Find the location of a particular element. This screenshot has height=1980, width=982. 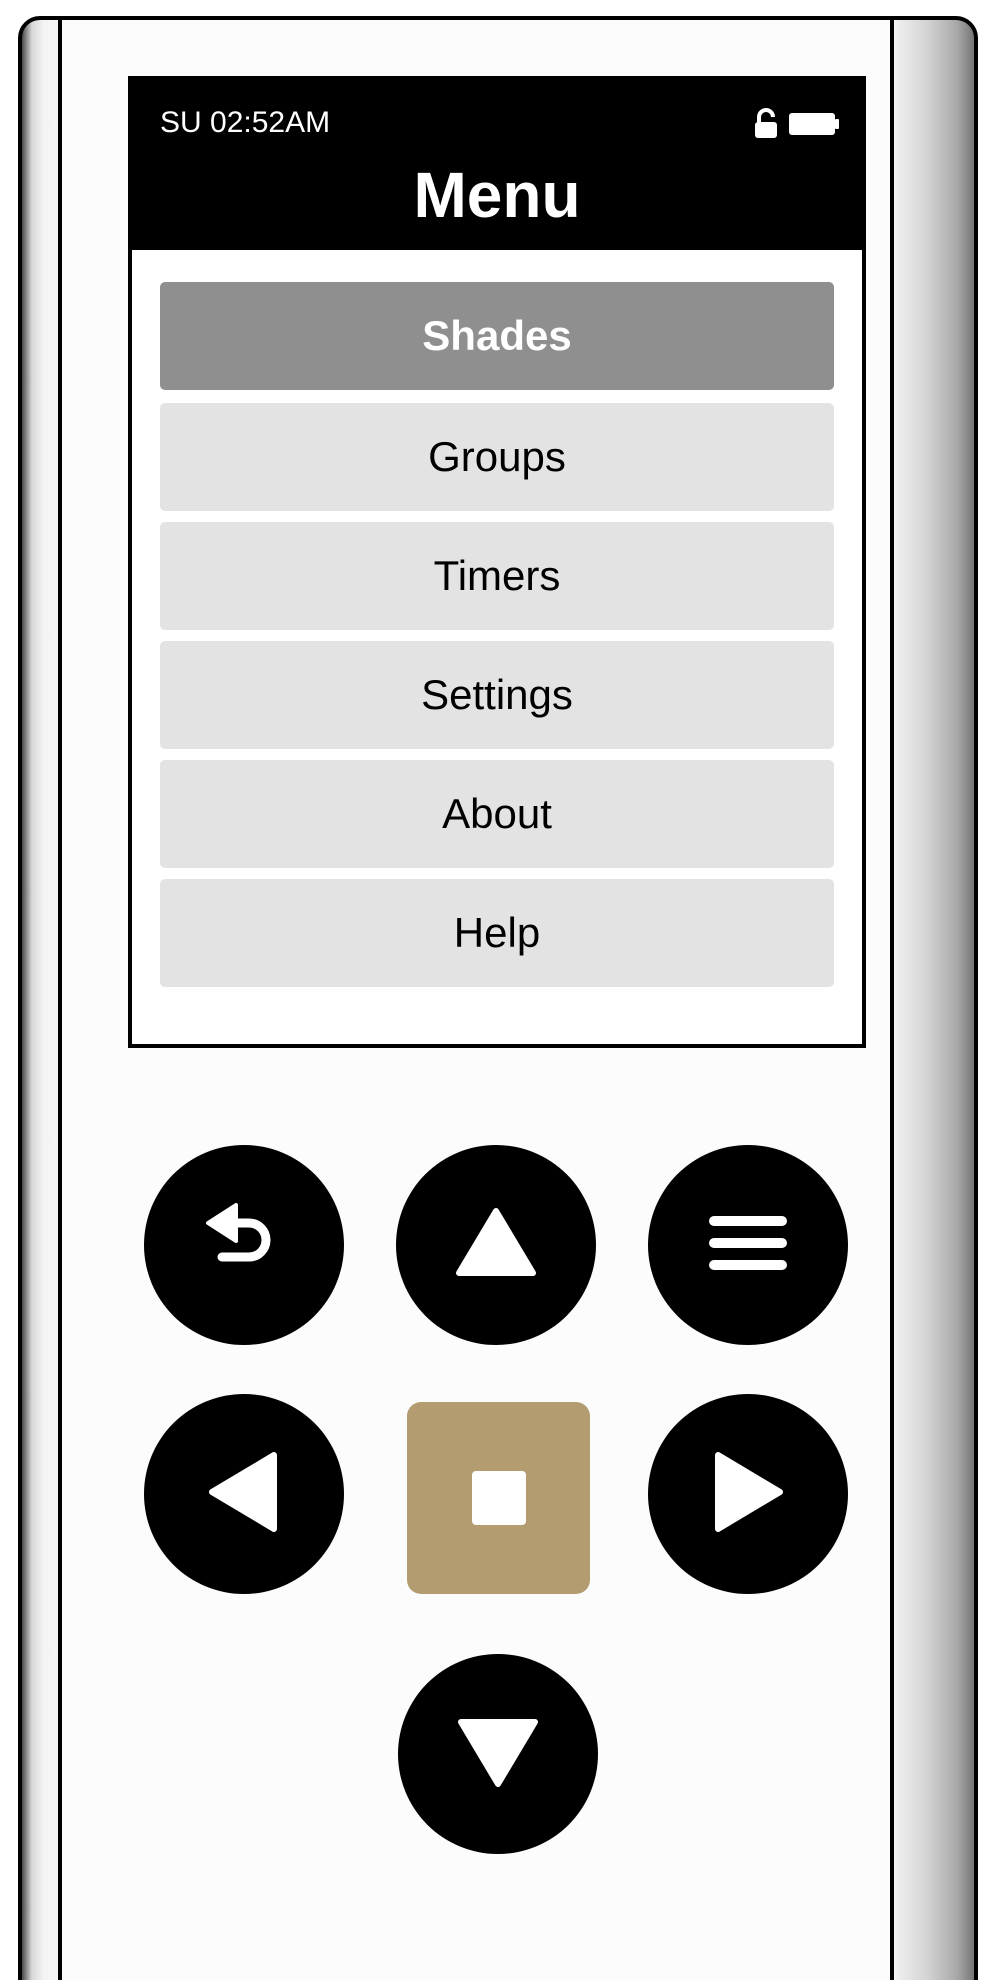

menu-icon is located at coordinates (748, 1245).